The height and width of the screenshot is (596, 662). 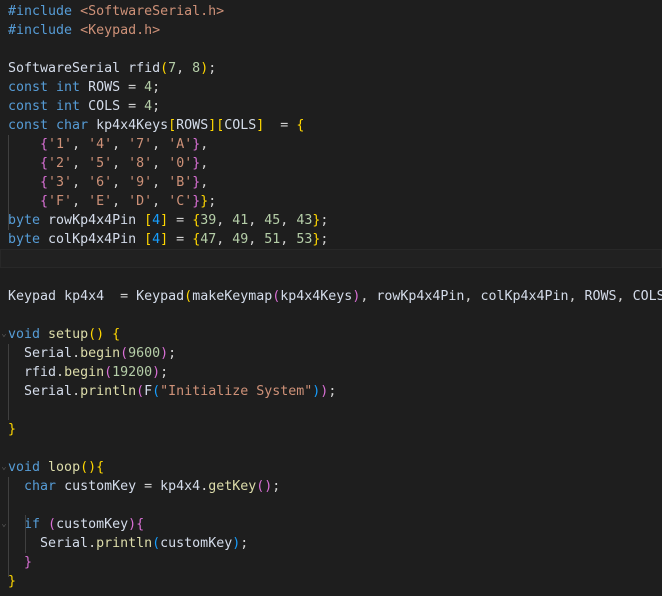 What do you see at coordinates (196, 543) in the screenshot?
I see `code-token: customKey` at bounding box center [196, 543].